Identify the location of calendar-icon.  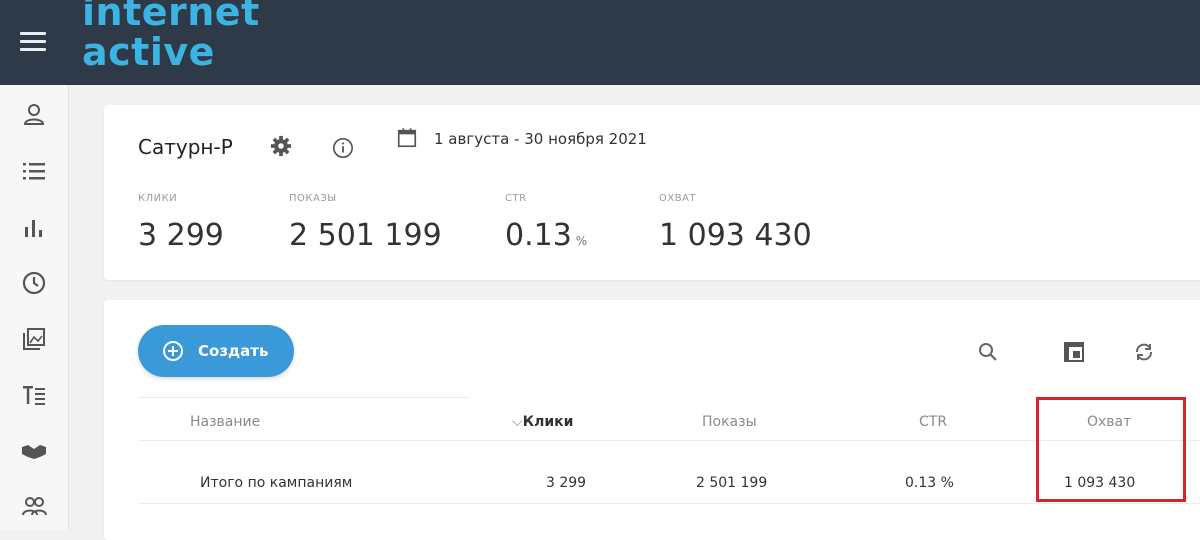
(407, 138).